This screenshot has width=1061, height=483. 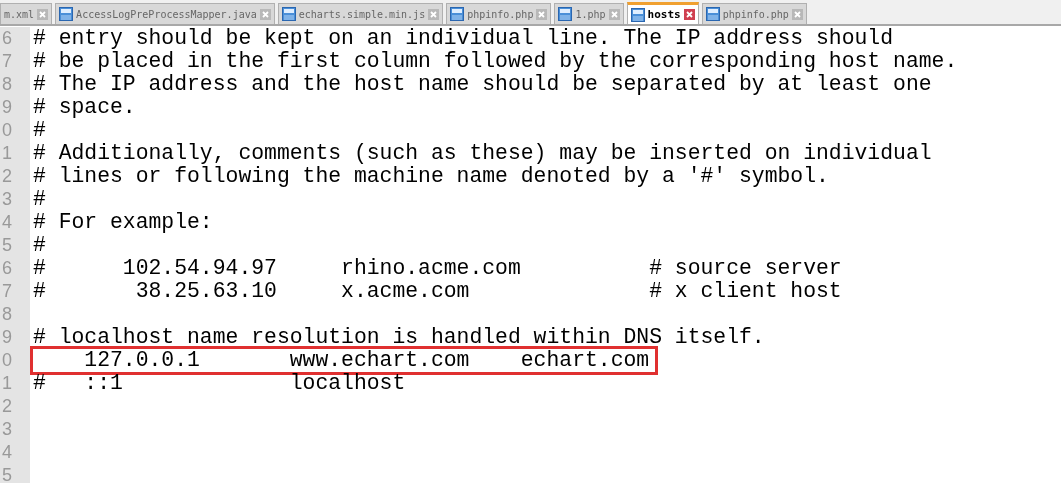 What do you see at coordinates (662, 13) in the screenshot?
I see `file-tab: hosts` at bounding box center [662, 13].